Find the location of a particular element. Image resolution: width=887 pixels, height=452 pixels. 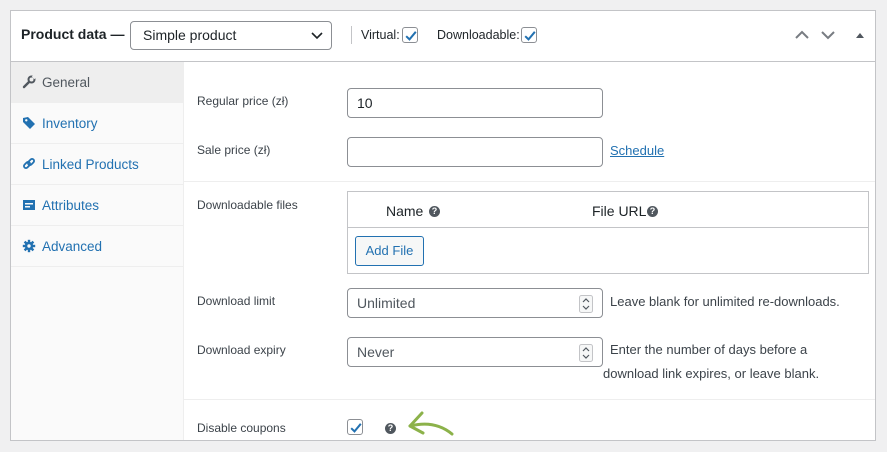

virtual-label: Virtual: is located at coordinates (380, 35).